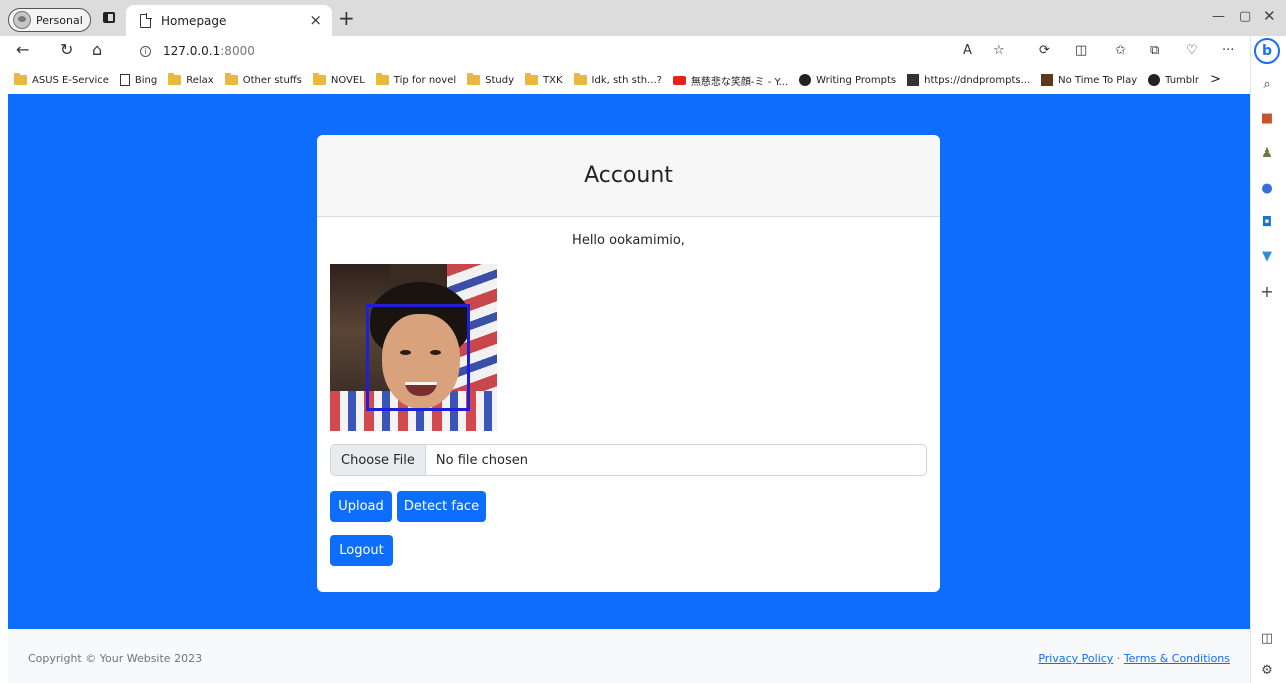 The image size is (1286, 683). I want to click on add-sidebar-app-icon: +, so click(1267, 291).